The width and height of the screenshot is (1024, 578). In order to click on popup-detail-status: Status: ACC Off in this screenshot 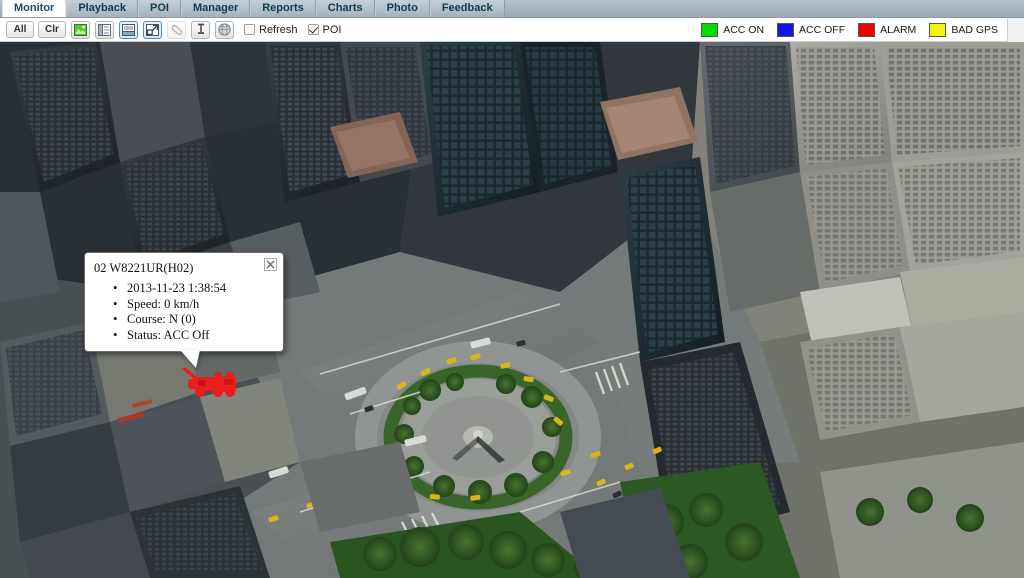, I will do `click(198, 335)`.